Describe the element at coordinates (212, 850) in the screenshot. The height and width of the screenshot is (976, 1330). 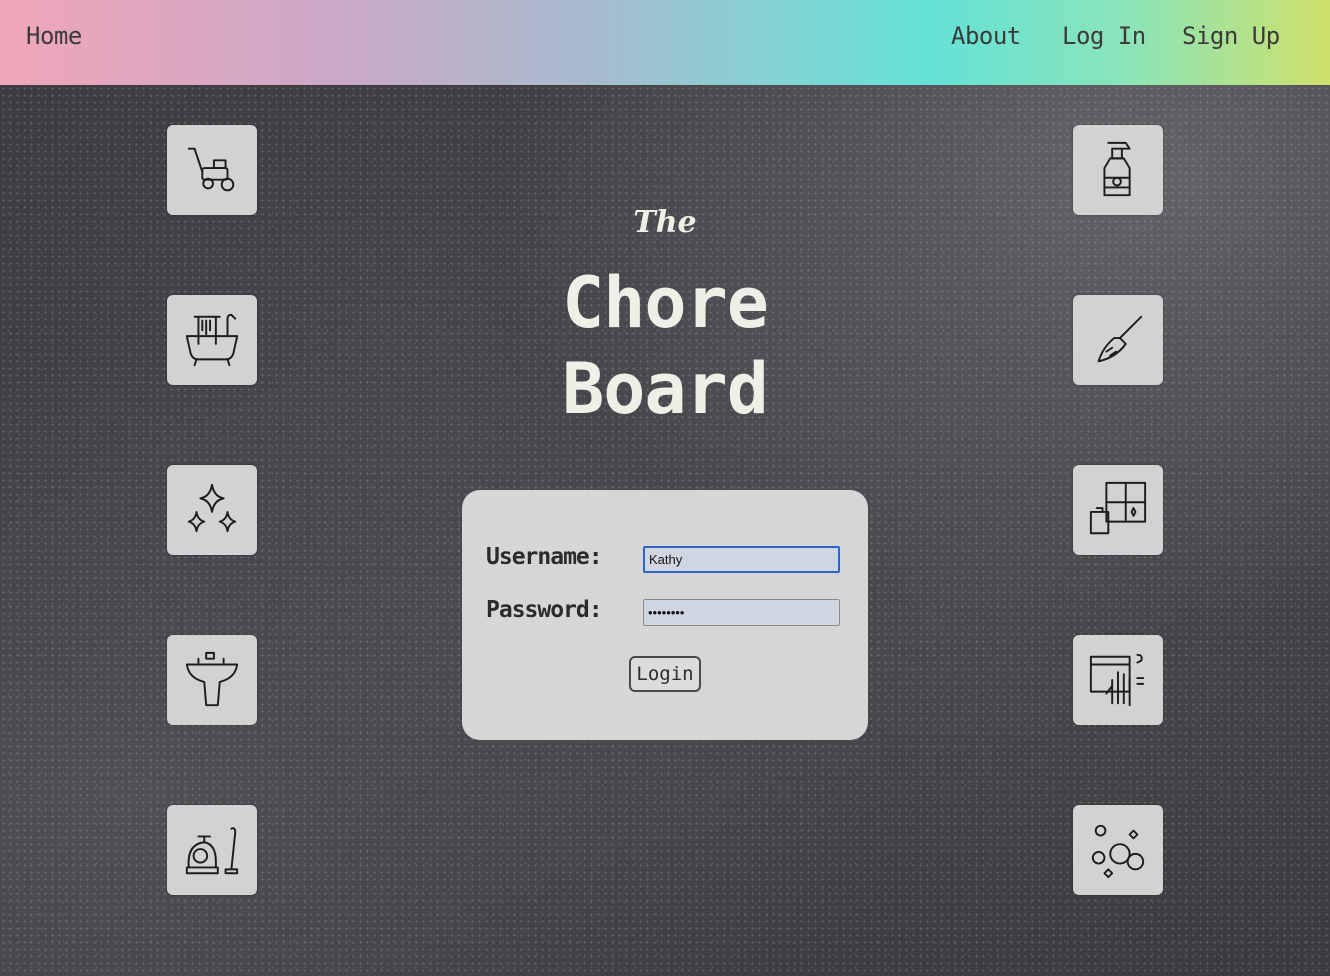
I see `vacuum-cleaner-icon` at that location.